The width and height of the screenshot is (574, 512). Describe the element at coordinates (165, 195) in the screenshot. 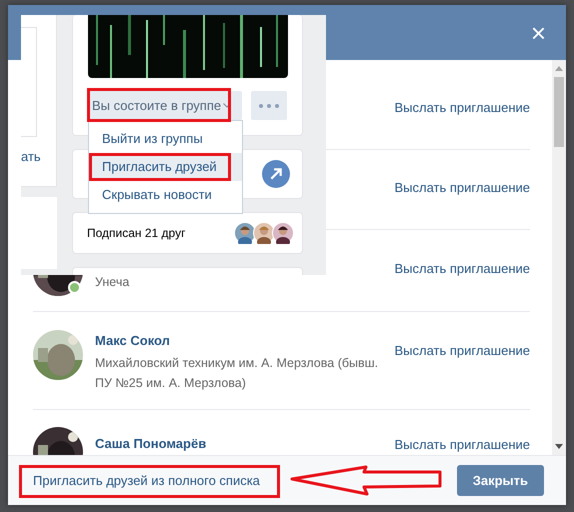

I see `menu-item: Скрывать новости` at that location.